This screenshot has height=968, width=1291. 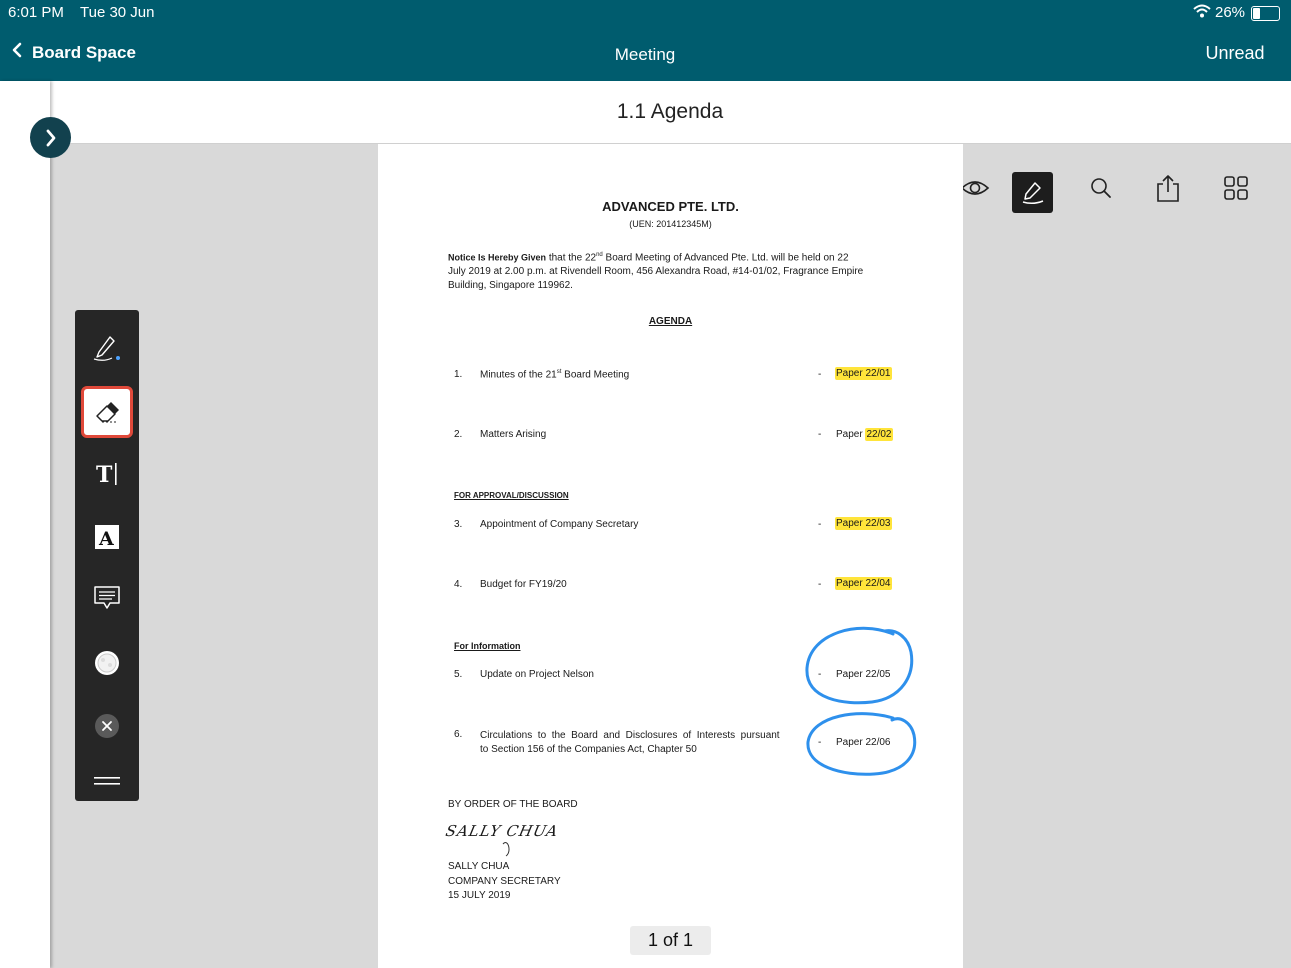 I want to click on section-heading-approval: For Approval/Discussion, so click(x=511, y=495).